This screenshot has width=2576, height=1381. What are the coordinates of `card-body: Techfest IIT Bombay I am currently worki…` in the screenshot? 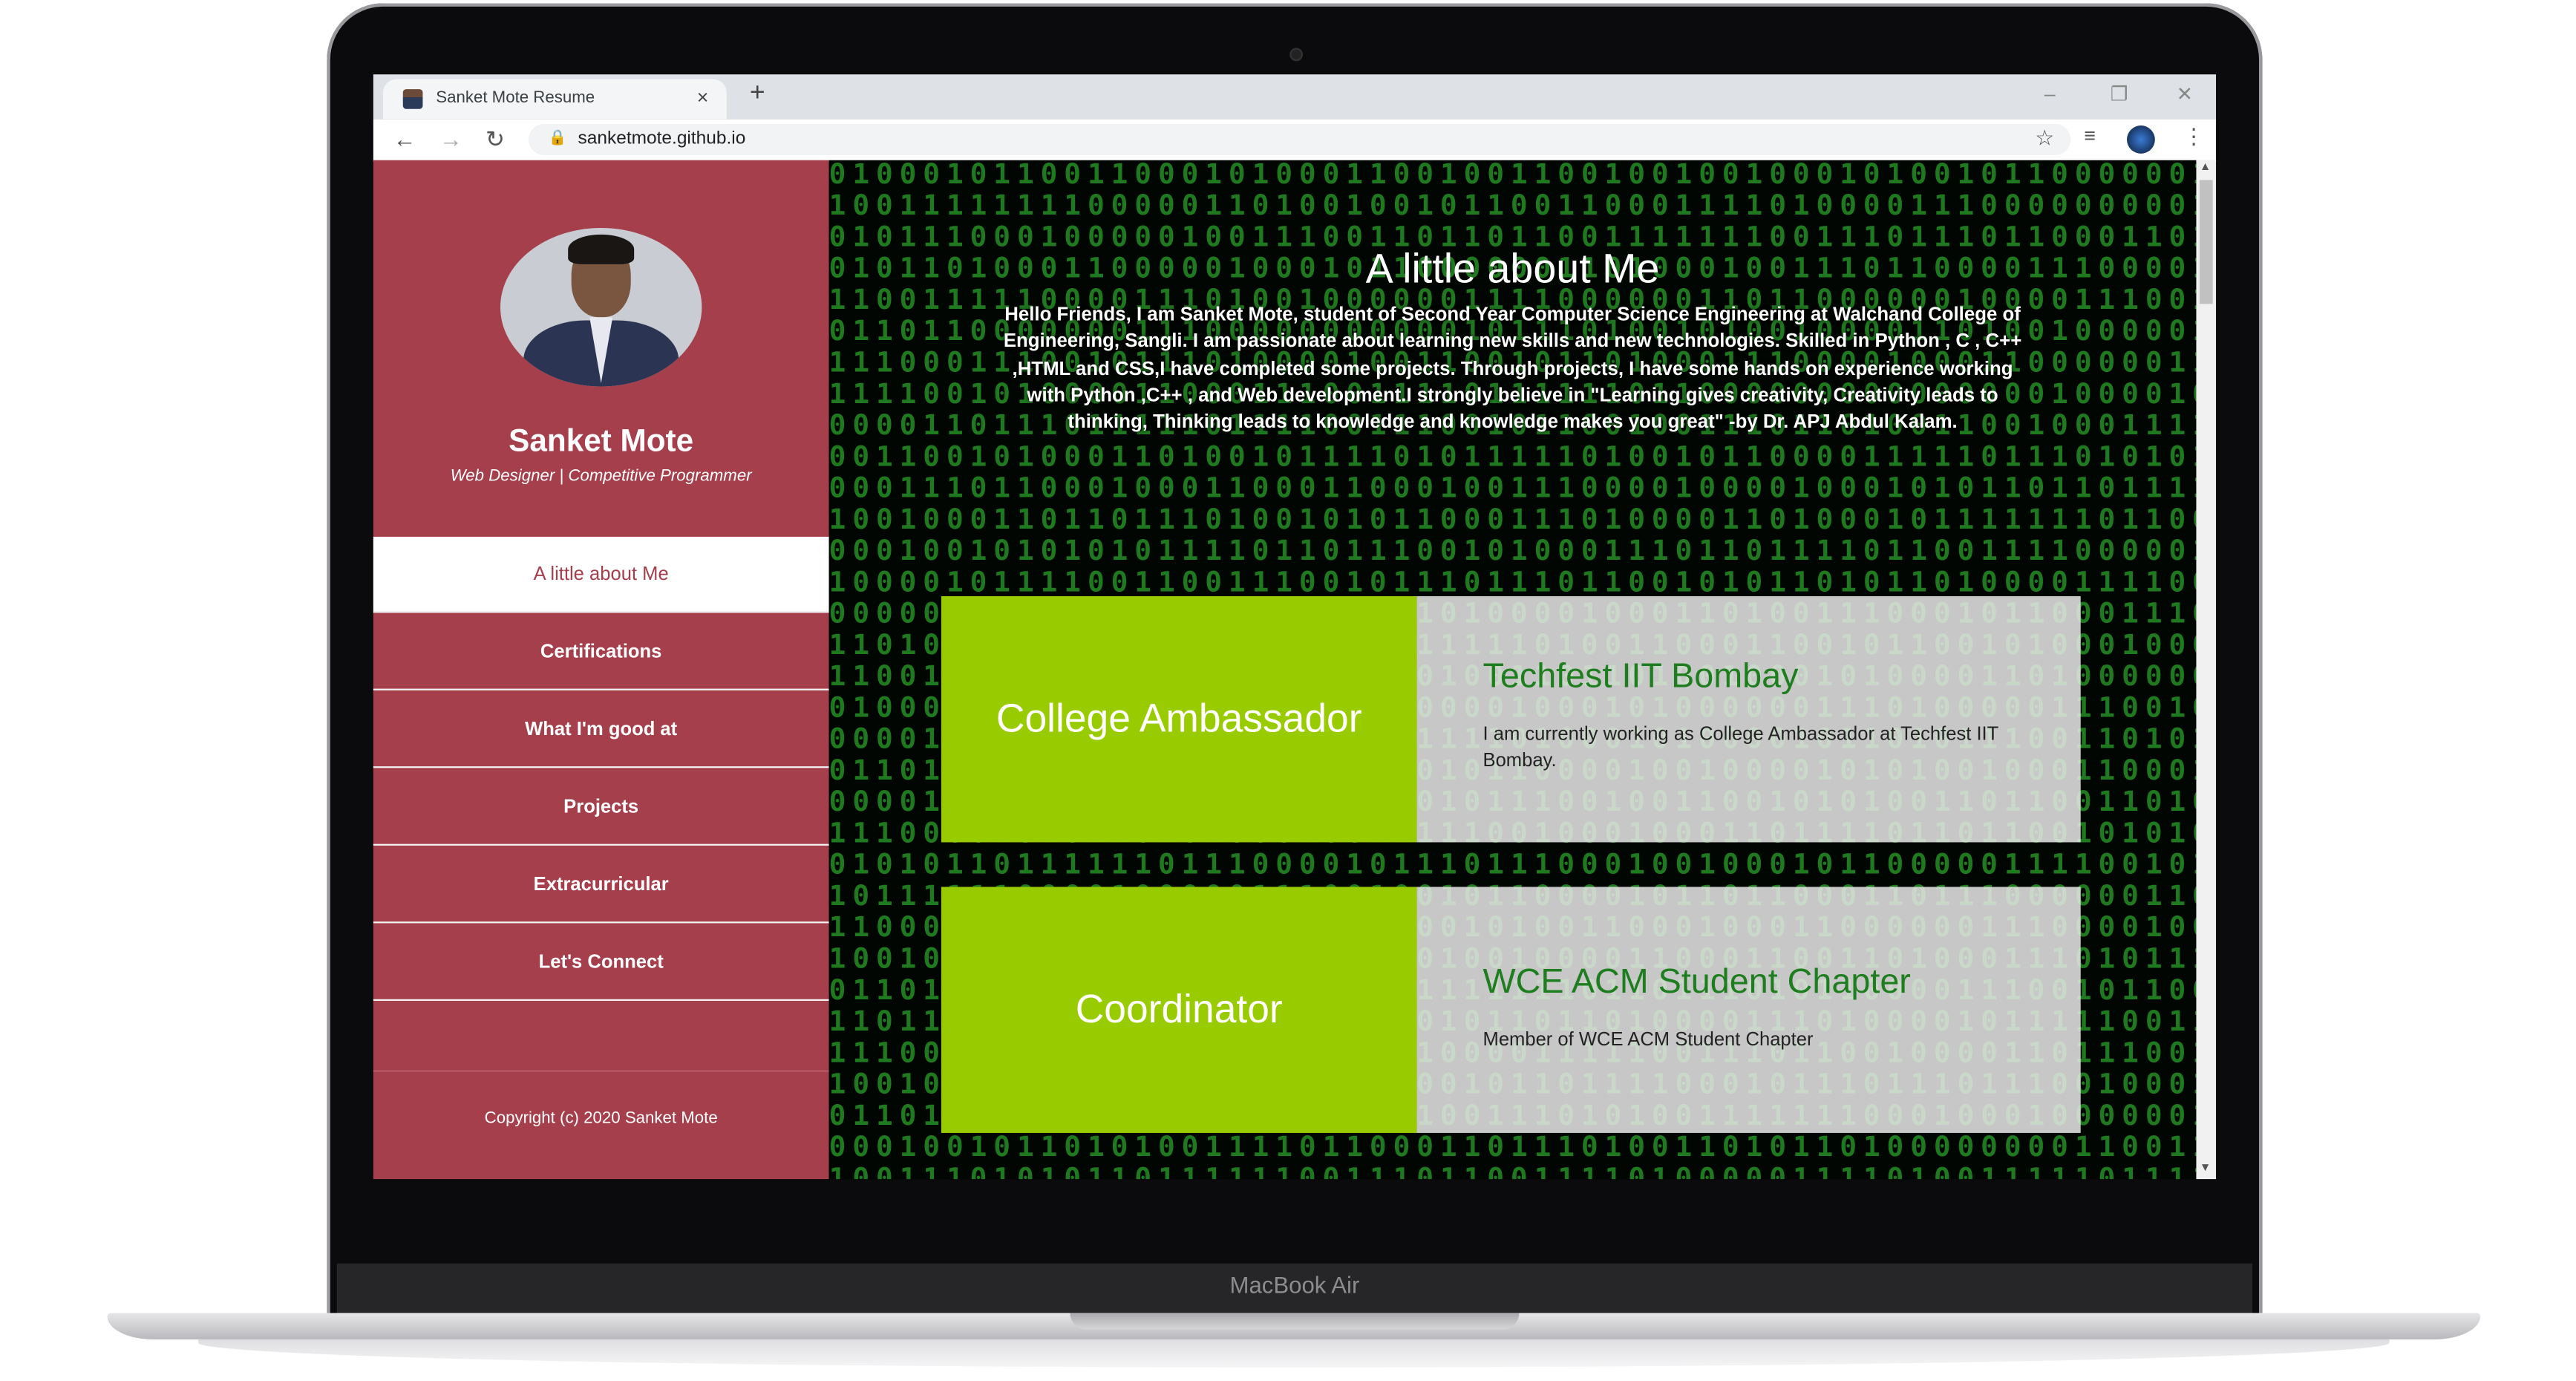 It's located at (1748, 719).